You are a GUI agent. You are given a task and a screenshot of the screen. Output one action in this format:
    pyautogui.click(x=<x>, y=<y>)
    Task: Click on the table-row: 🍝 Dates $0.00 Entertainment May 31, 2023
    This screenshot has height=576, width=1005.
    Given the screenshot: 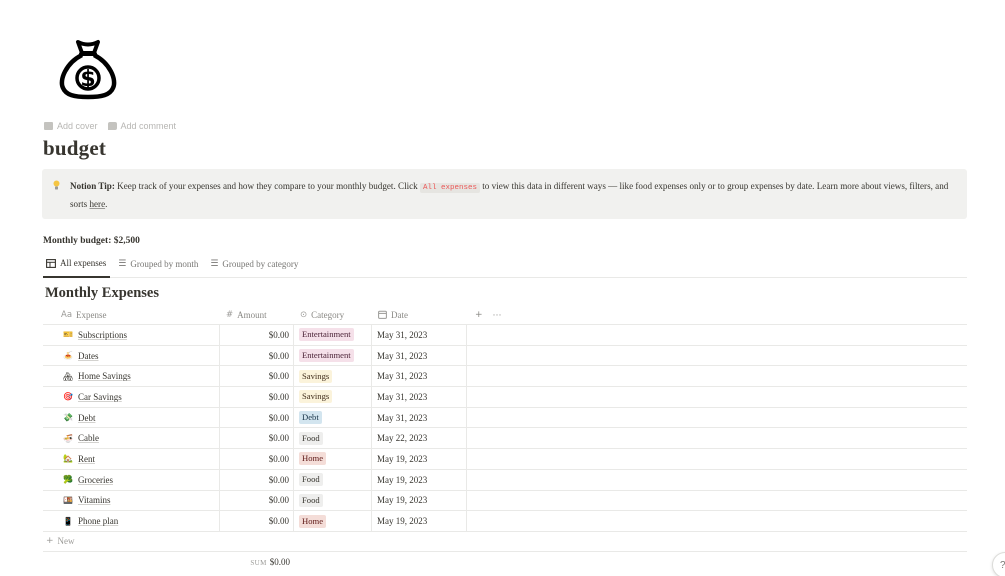 What is the action you would take?
    pyautogui.click(x=505, y=356)
    